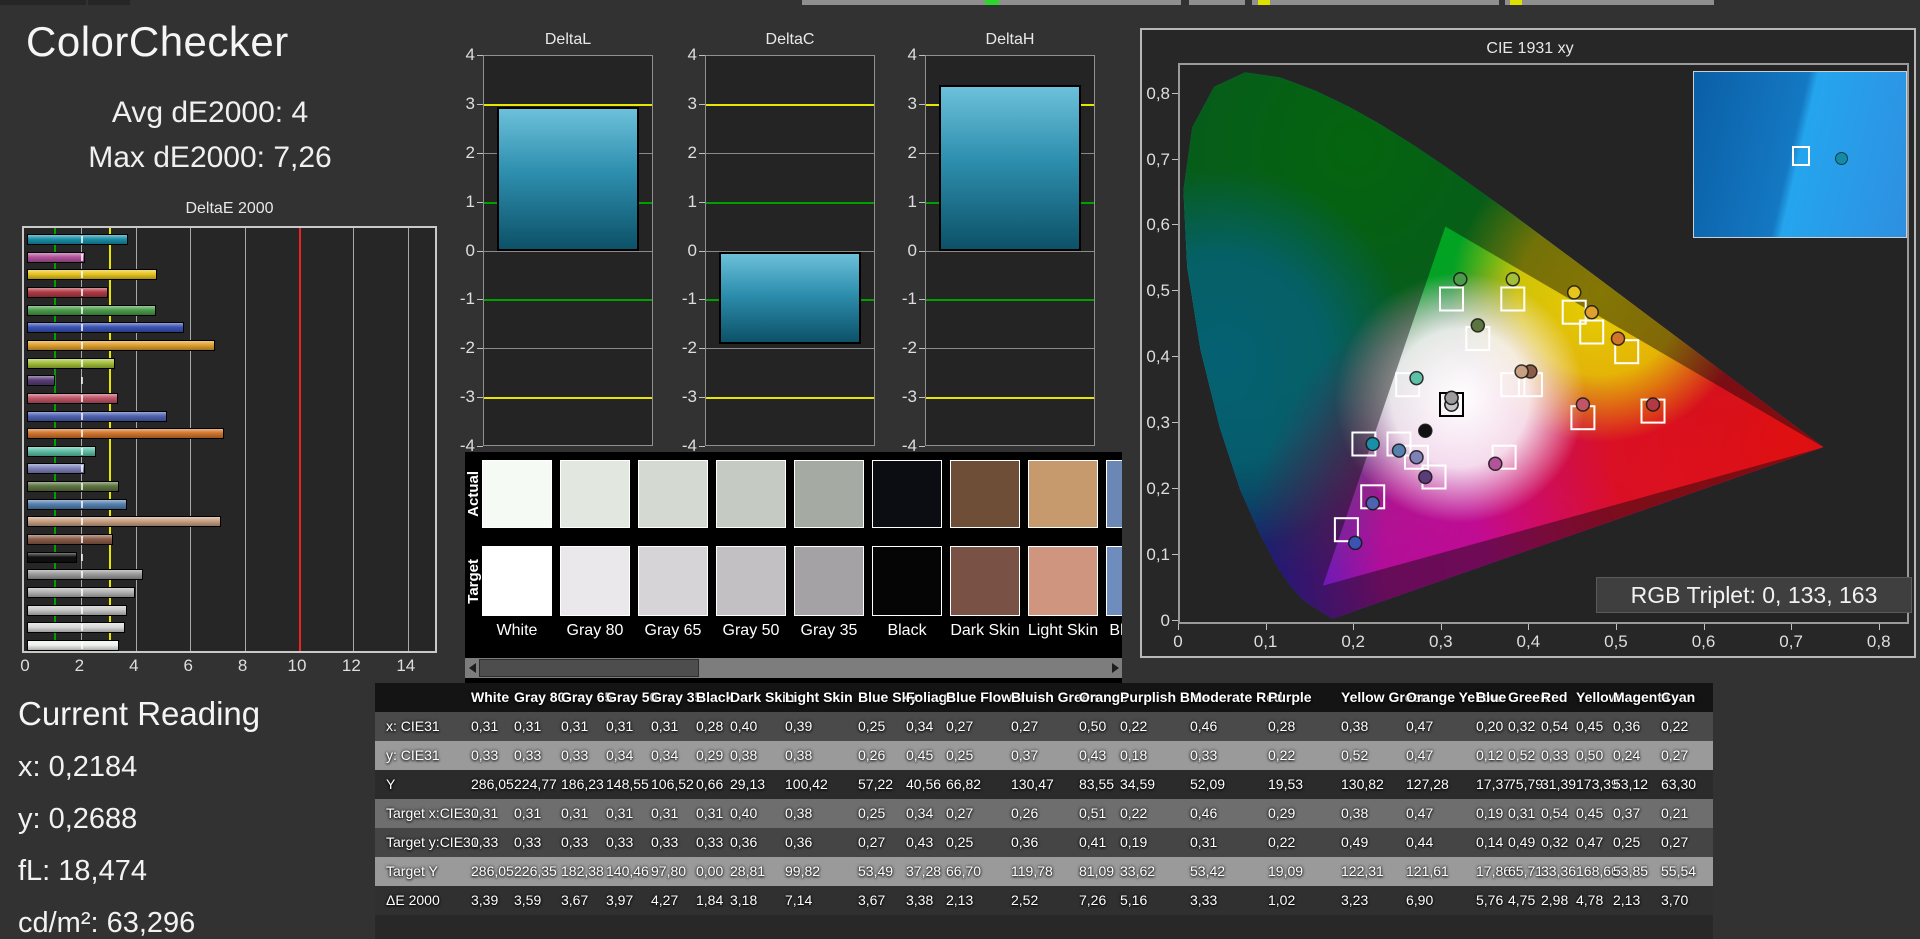 The width and height of the screenshot is (1920, 939). Describe the element at coordinates (924, 784) in the screenshot. I see `table-cell: 40,56` at that location.